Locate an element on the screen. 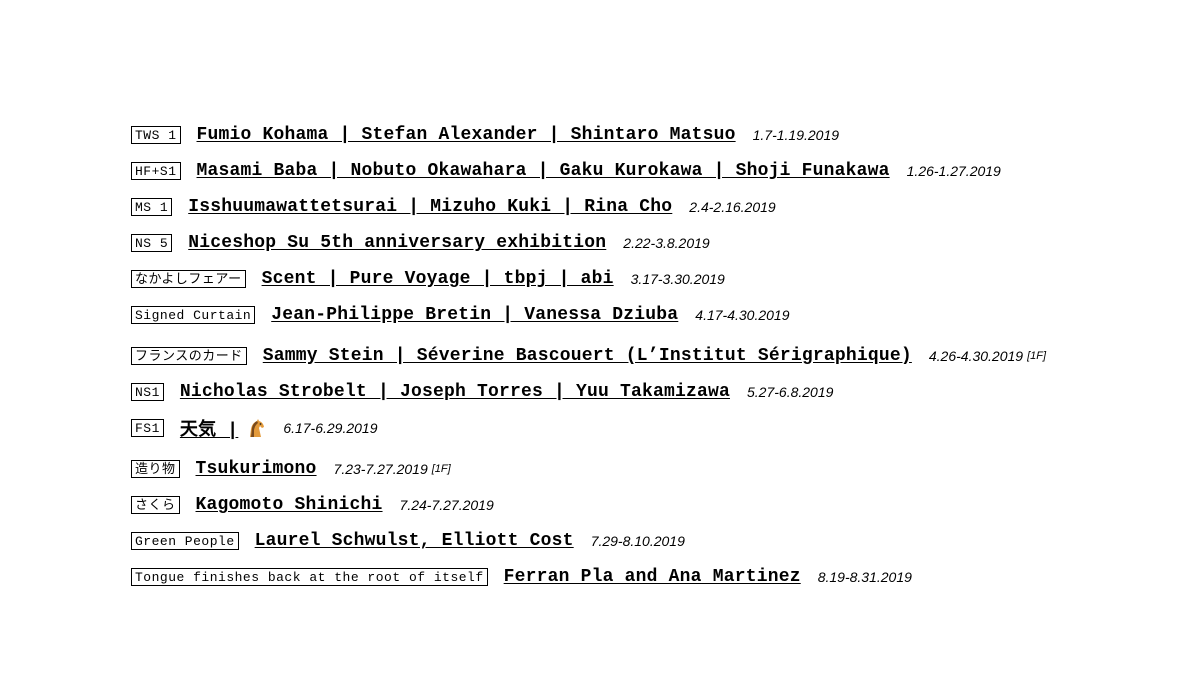 This screenshot has height=675, width=1199. exhibition-date: 6.17-6.29.2019 is located at coordinates (330, 428).